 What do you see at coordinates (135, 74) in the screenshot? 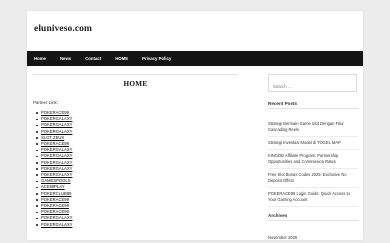
I see `content-divider` at bounding box center [135, 74].